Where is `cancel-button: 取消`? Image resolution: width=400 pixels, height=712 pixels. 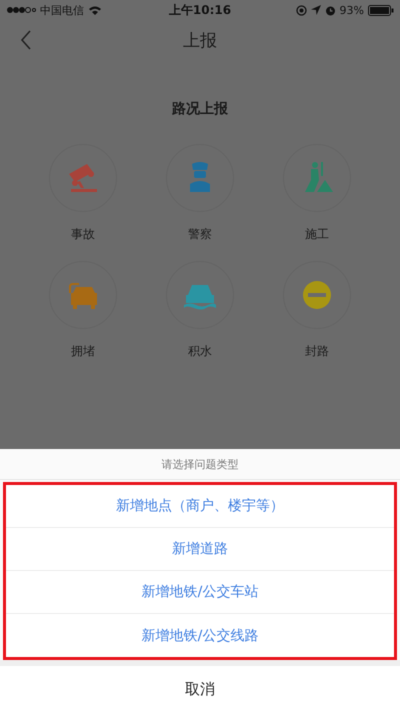 cancel-button: 取消 is located at coordinates (200, 686).